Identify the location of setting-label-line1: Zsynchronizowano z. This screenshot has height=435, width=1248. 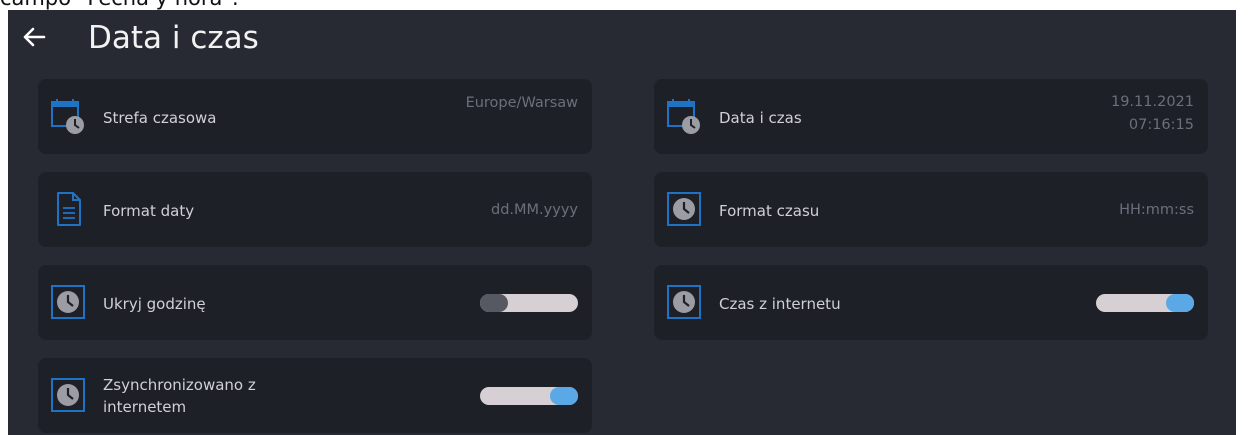
(179, 385).